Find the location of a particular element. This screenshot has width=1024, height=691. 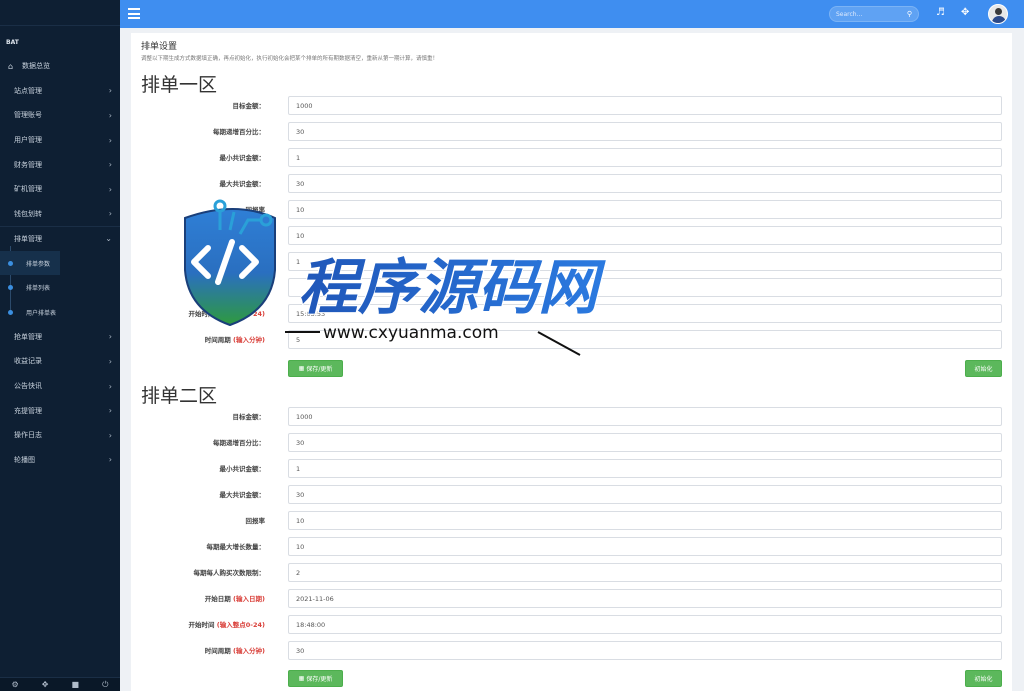

sidebar-item-queue: 排单管理 ⌄ is located at coordinates (60, 238).